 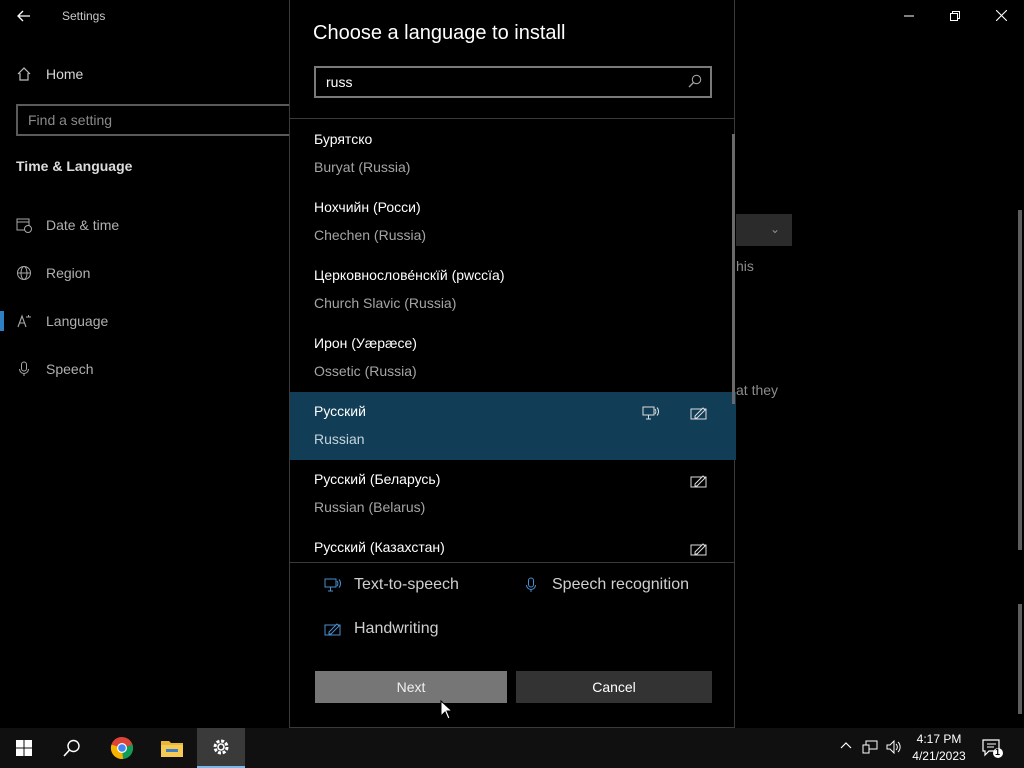 What do you see at coordinates (379, 547) in the screenshot?
I see `language-native-name: Русский (Казахстан)` at bounding box center [379, 547].